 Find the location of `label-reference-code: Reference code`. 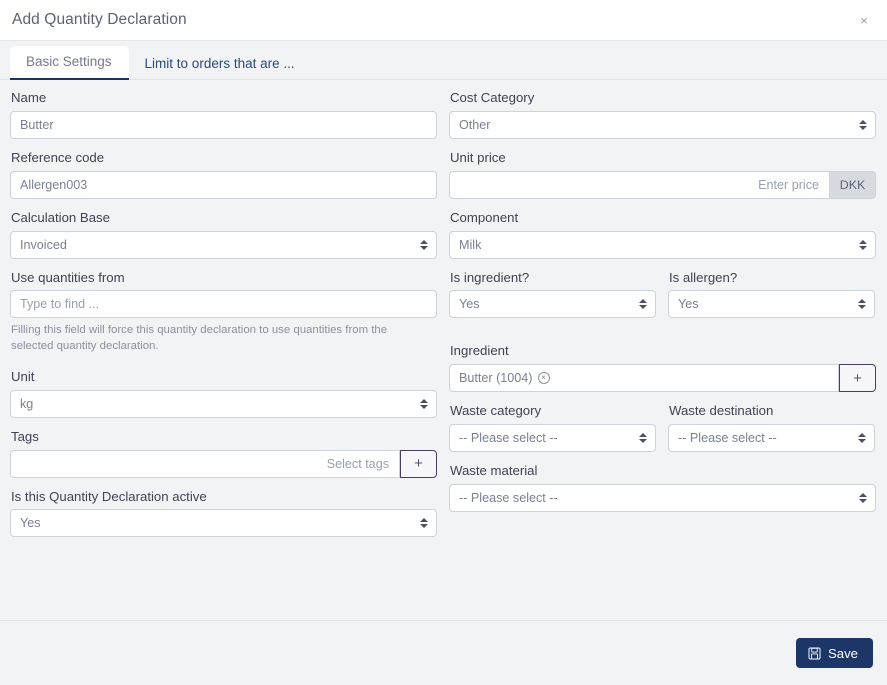

label-reference-code: Reference code is located at coordinates (58, 157).